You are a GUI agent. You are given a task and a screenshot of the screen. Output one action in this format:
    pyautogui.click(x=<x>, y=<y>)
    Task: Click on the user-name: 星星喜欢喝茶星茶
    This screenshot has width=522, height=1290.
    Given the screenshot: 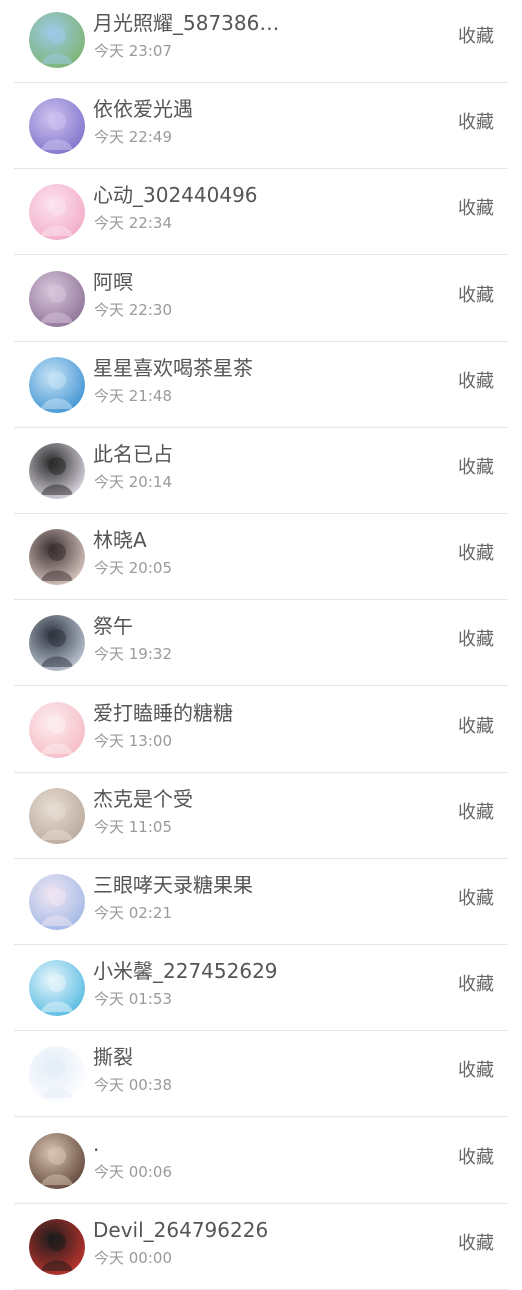 What is the action you would take?
    pyautogui.click(x=173, y=367)
    